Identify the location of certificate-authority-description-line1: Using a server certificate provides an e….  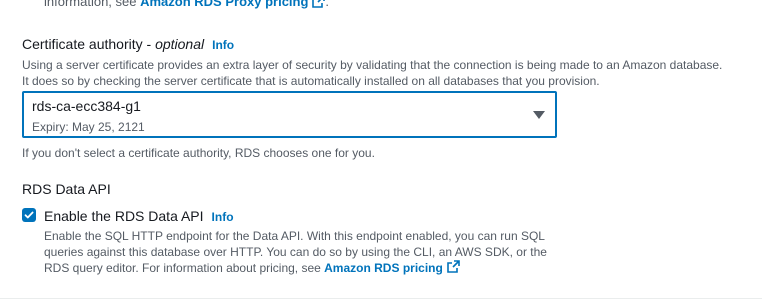
(372, 65).